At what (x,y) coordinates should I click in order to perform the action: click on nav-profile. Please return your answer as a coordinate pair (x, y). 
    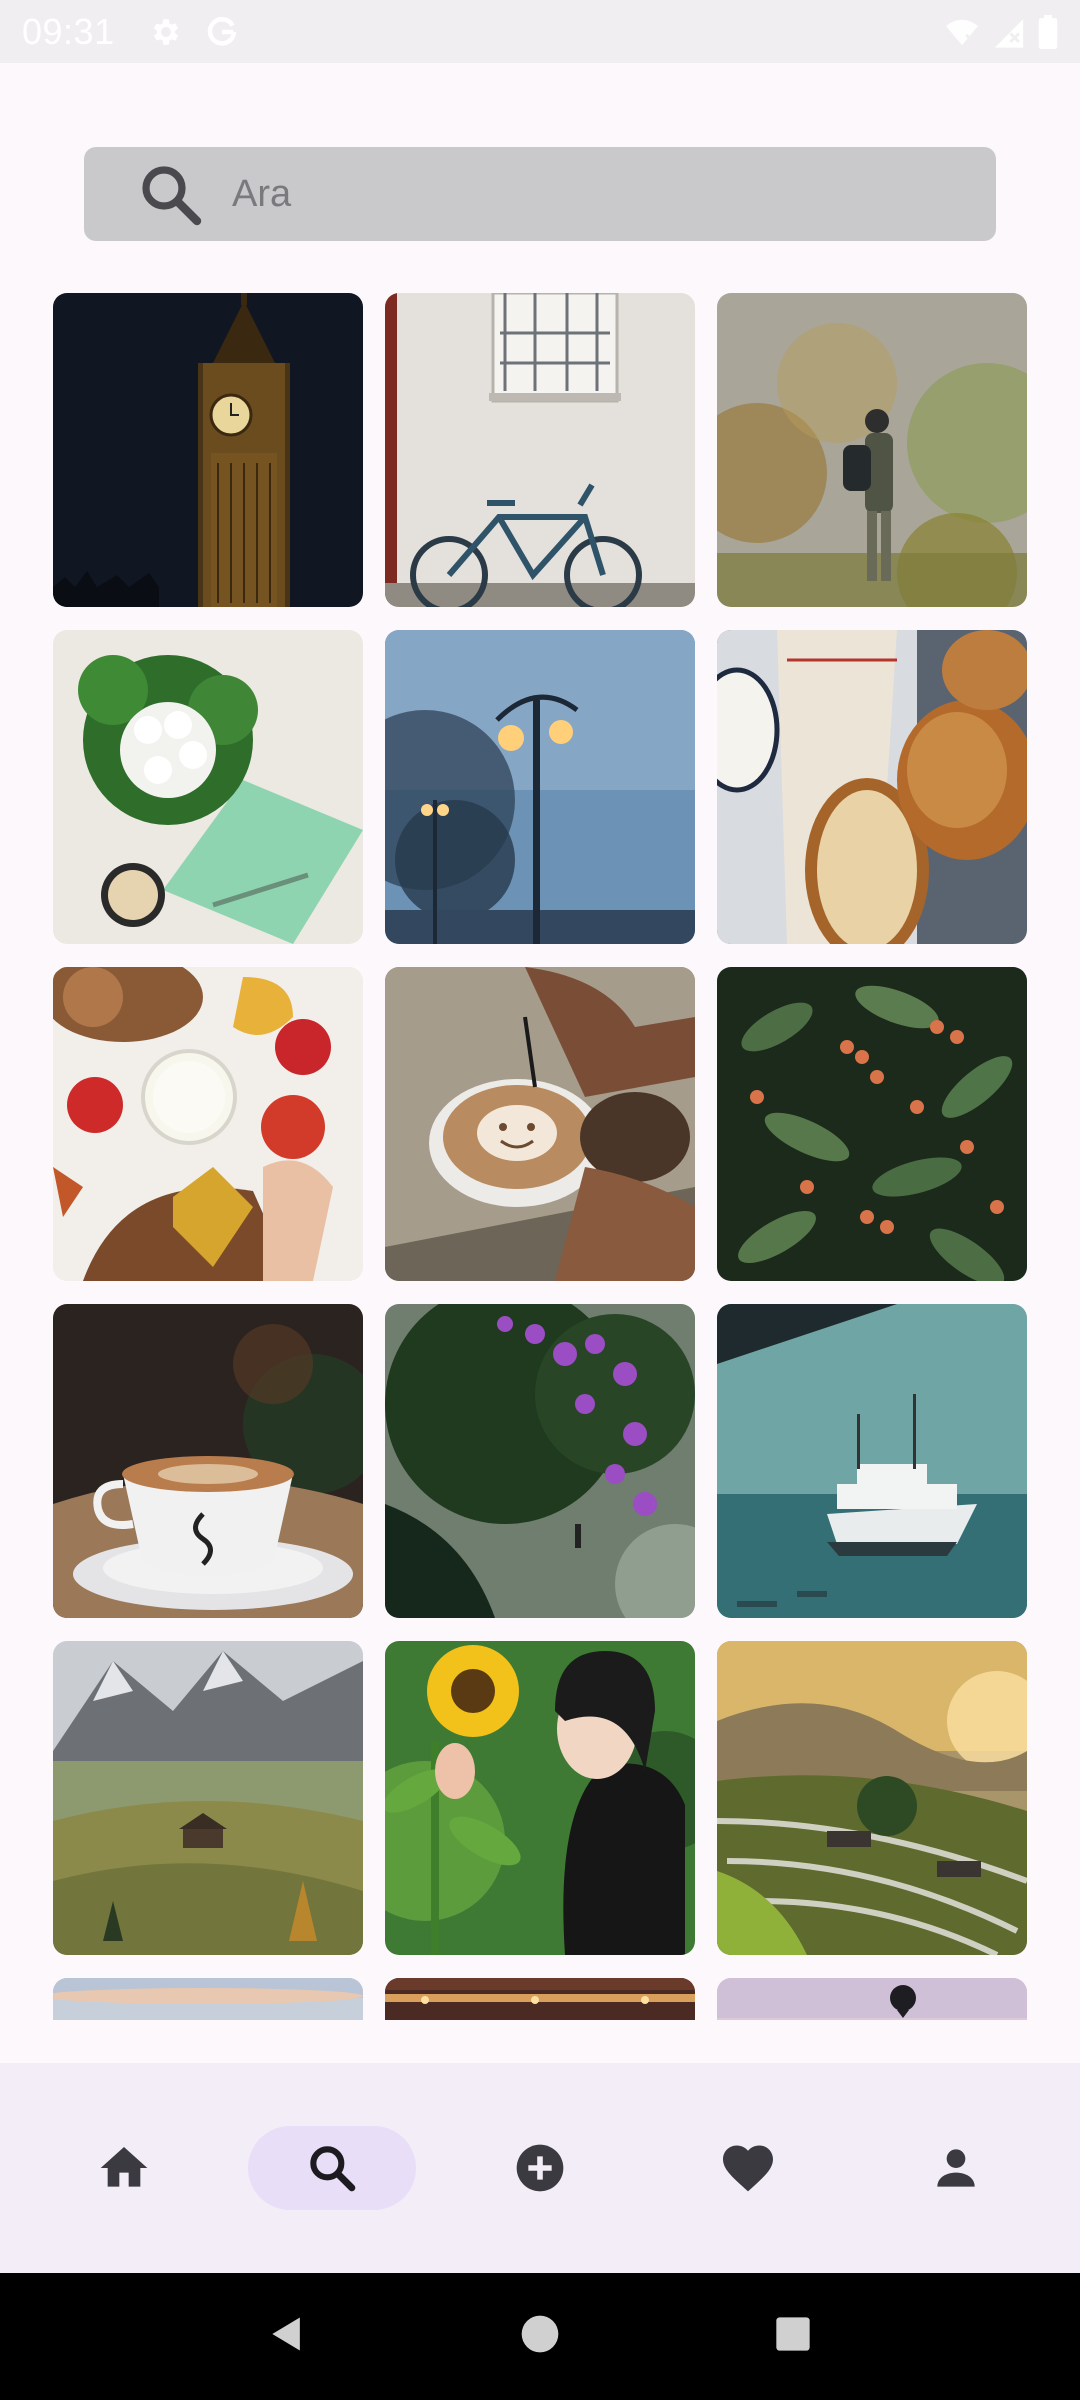
    Looking at the image, I should click on (956, 2168).